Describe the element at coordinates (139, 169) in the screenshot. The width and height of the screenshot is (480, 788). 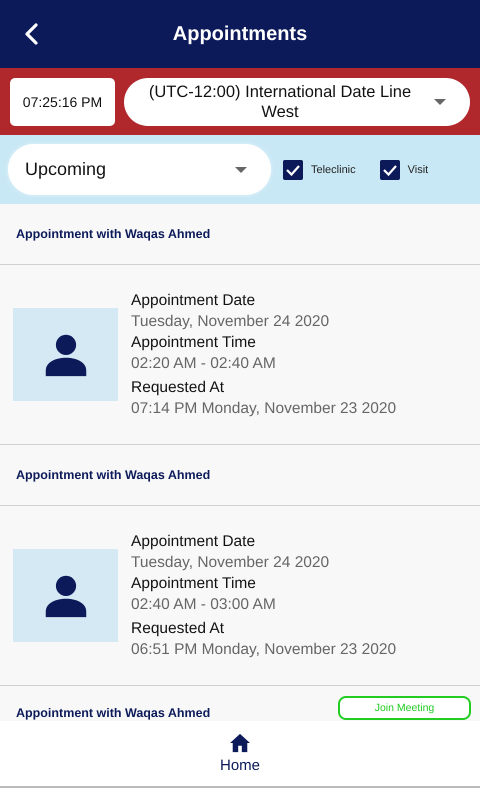
I see `status-dropdown: Upcoming` at that location.